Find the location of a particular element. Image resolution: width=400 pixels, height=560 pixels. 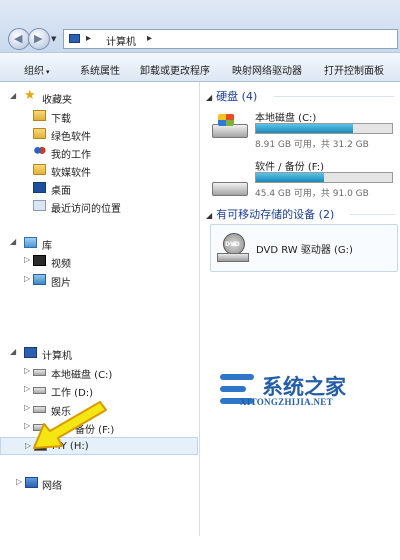

breadcrumb-computer: 计算机 is located at coordinates (121, 40).